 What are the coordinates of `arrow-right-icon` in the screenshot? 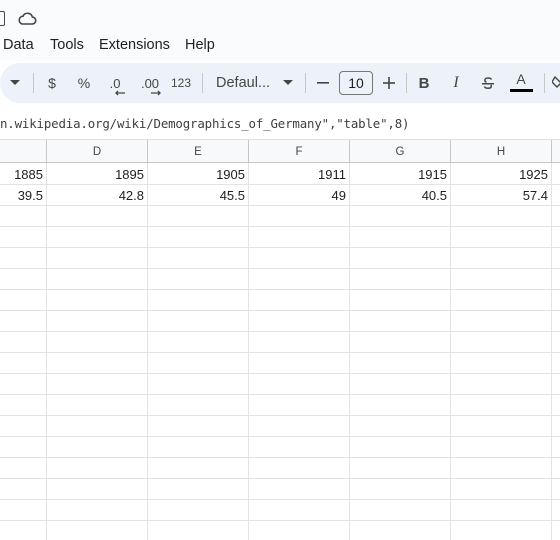 It's located at (156, 92).